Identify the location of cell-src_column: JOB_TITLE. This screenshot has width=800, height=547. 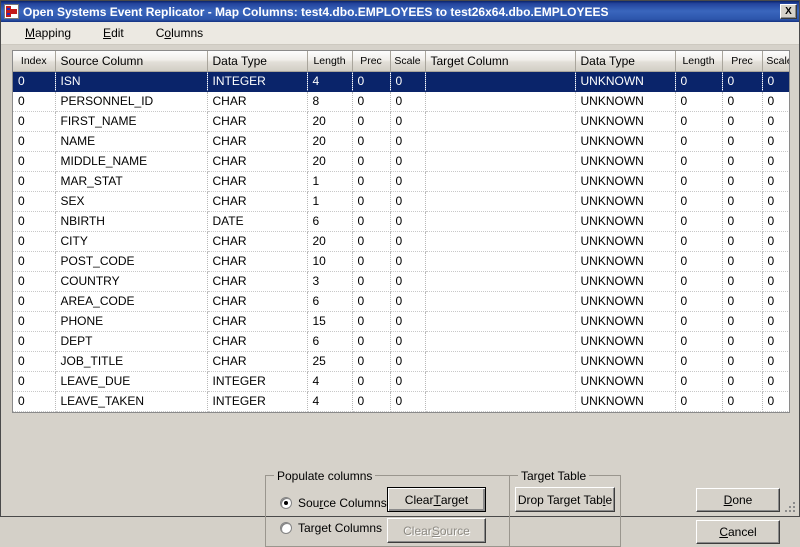
(131, 361).